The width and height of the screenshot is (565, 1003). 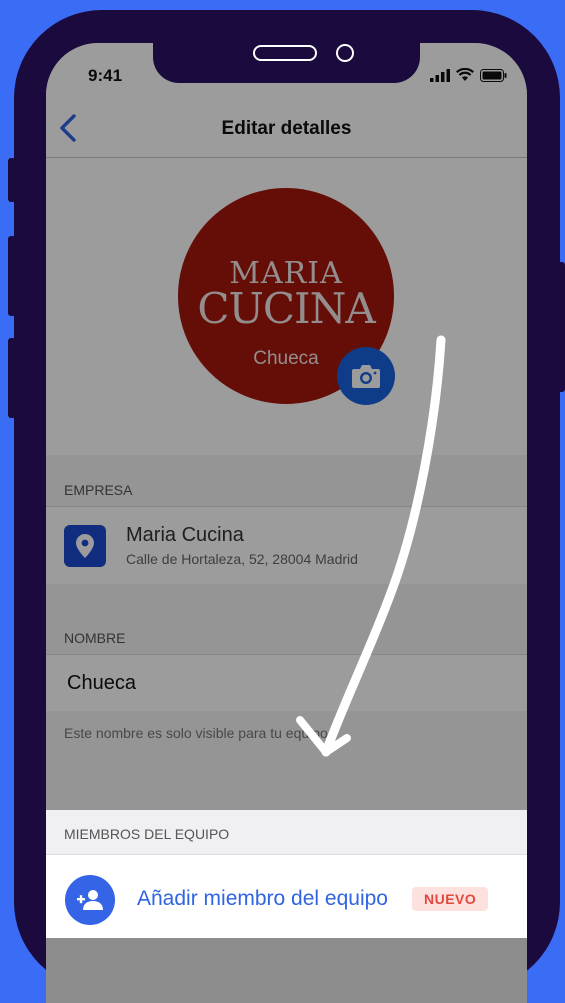 What do you see at coordinates (90, 900) in the screenshot?
I see `add-person-icon` at bounding box center [90, 900].